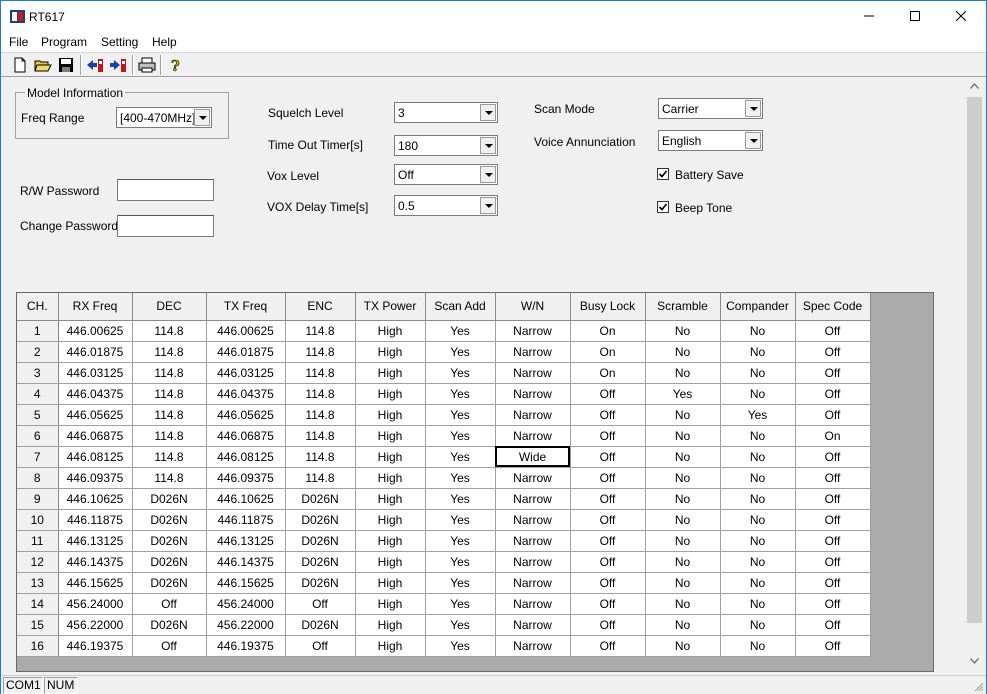  Describe the element at coordinates (20, 65) in the screenshot. I see `new-file-button` at that location.